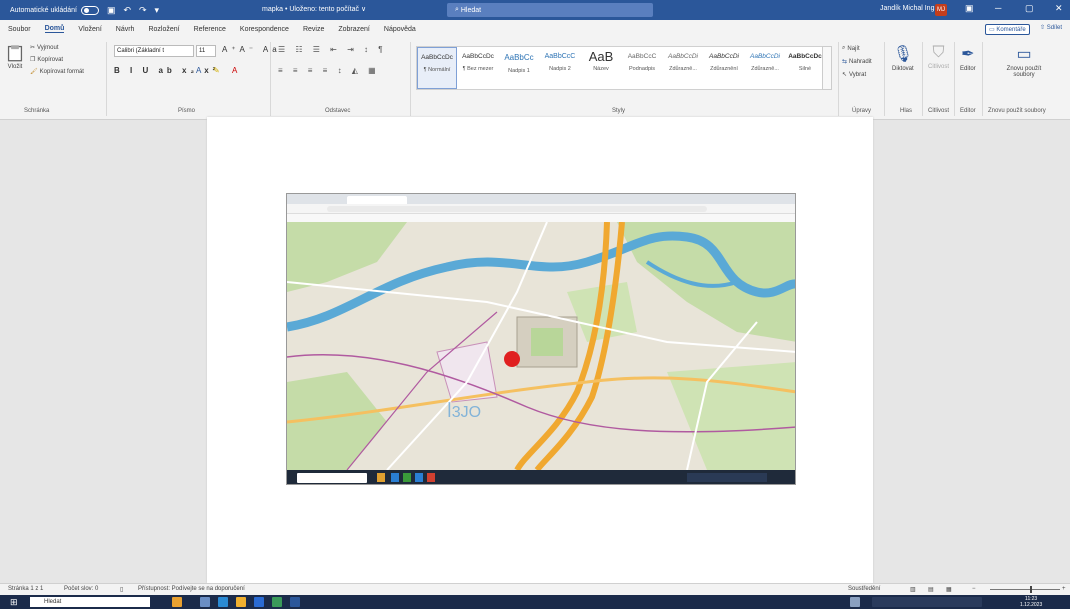  What do you see at coordinates (601, 68) in the screenshot?
I see `style-title: AaB Název` at bounding box center [601, 68].